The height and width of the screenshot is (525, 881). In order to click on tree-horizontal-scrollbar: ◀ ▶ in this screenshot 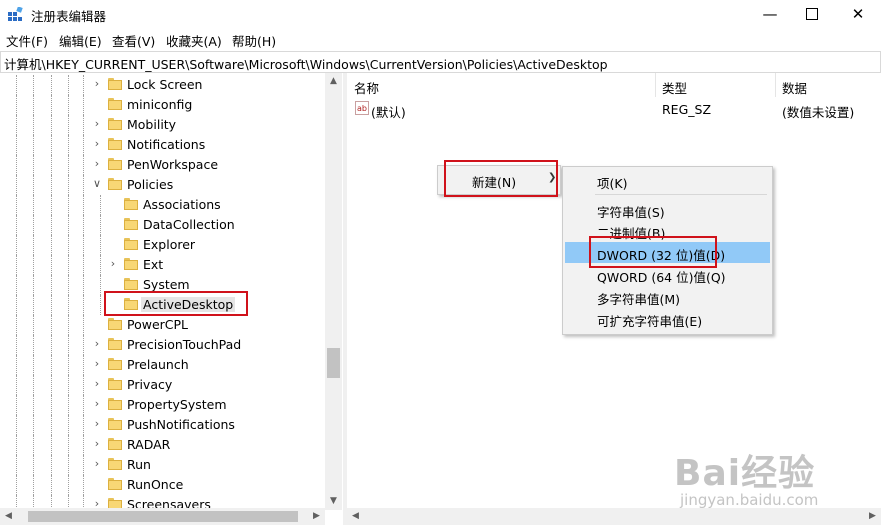, I will do `click(162, 516)`.